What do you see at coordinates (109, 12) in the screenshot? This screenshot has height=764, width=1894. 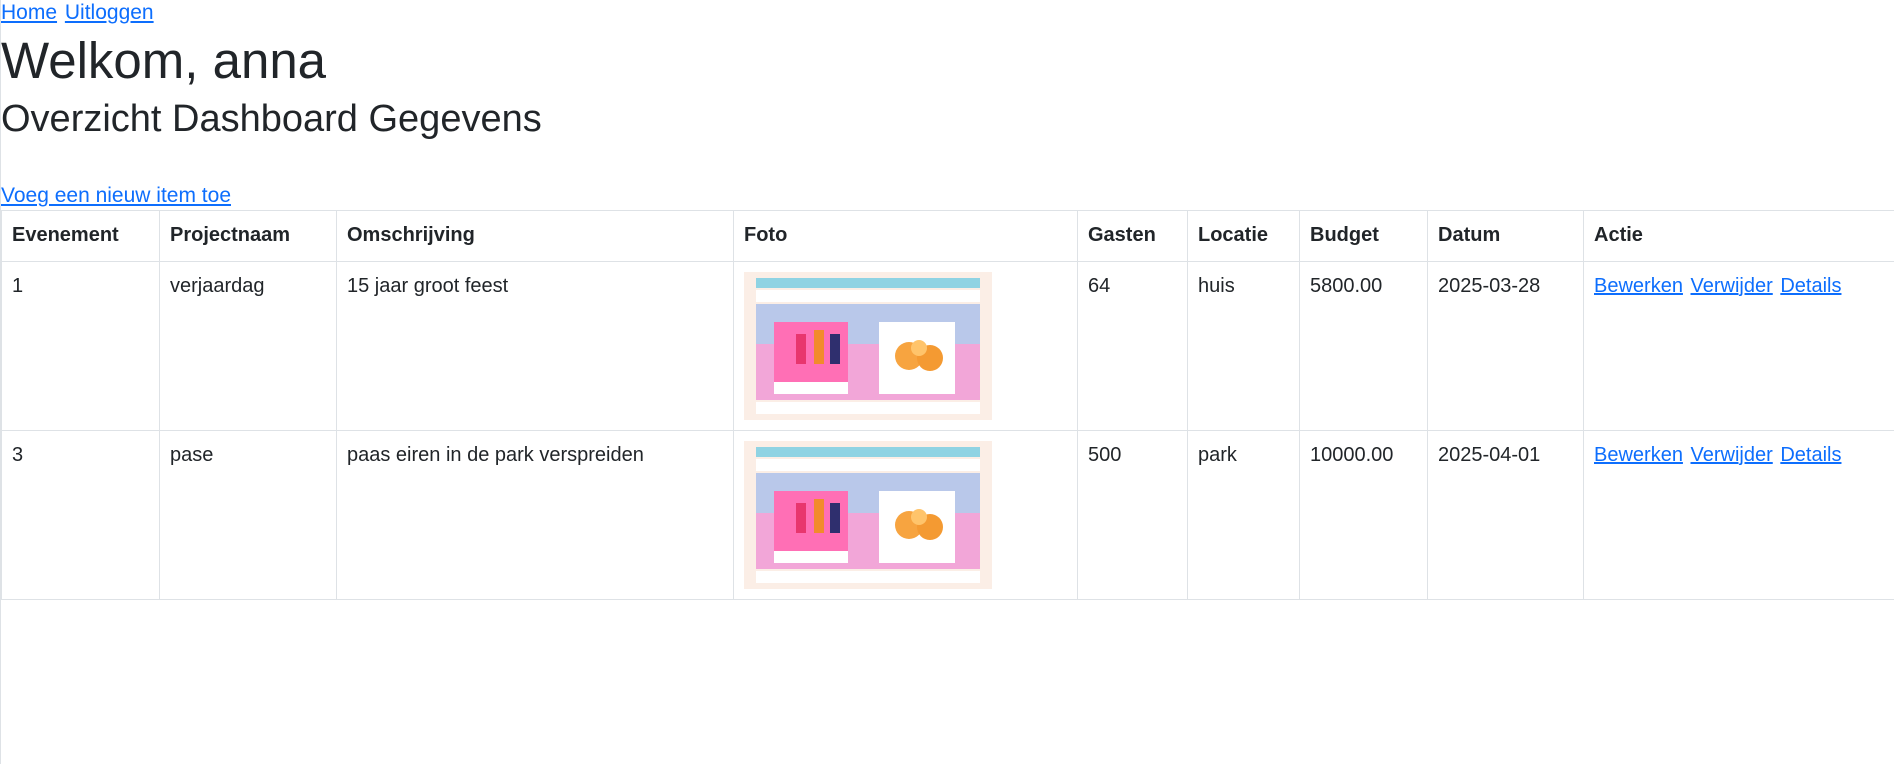 I see `logout-link: Uitloggen` at bounding box center [109, 12].